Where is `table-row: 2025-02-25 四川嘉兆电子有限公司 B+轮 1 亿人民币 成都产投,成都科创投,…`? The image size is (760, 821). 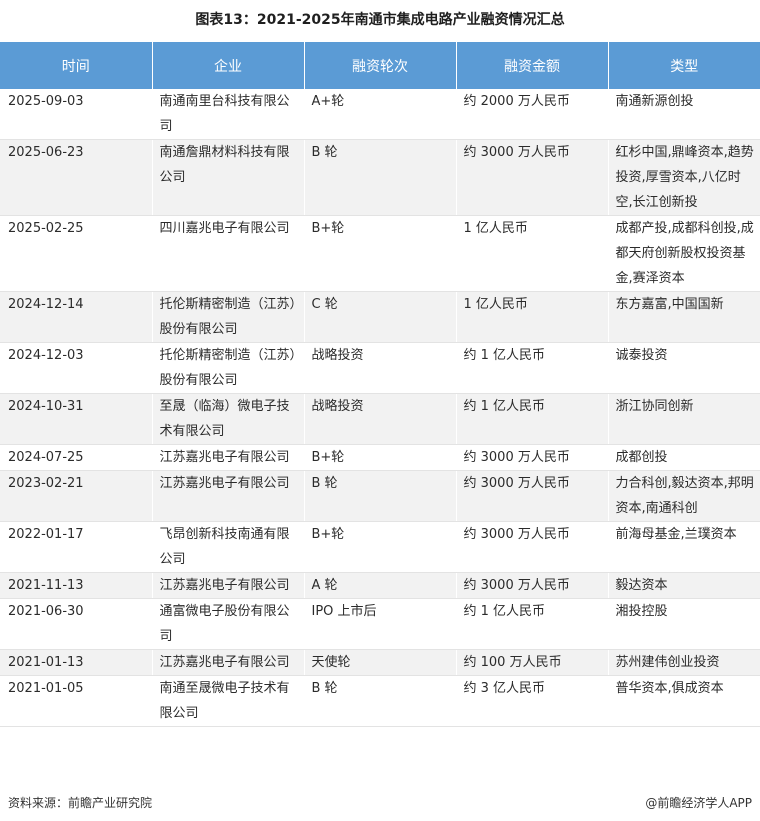 table-row: 2025-02-25 四川嘉兆电子有限公司 B+轮 1 亿人民币 成都产投,成都科创投,… is located at coordinates (380, 253).